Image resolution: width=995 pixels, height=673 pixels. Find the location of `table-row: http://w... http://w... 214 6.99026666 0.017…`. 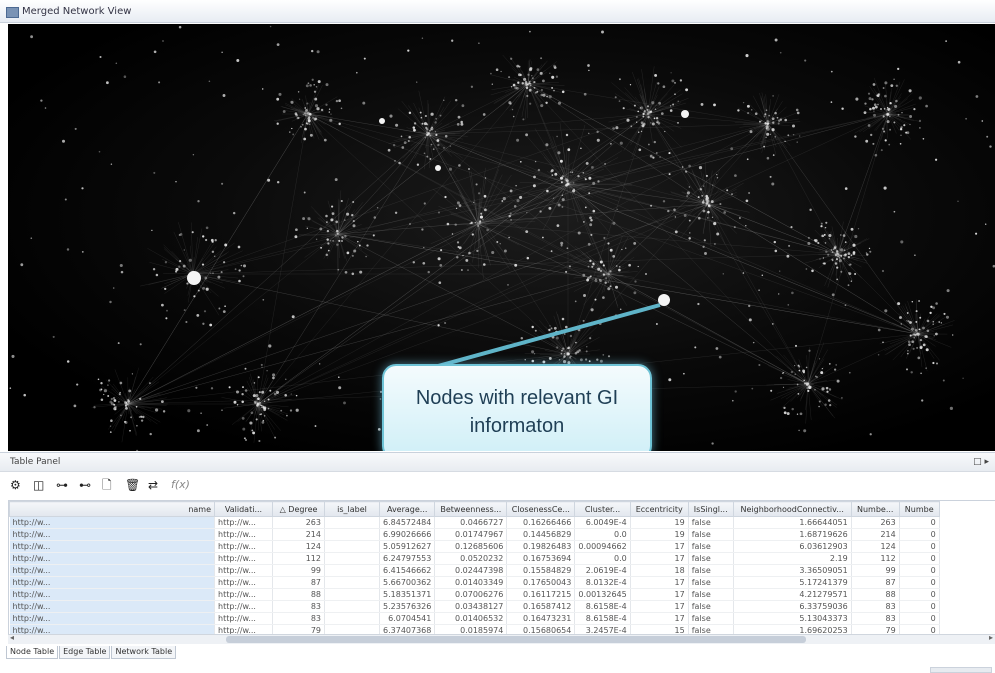

table-row: http://w... http://w... 214 6.99026666 0.017… is located at coordinates (474, 534).